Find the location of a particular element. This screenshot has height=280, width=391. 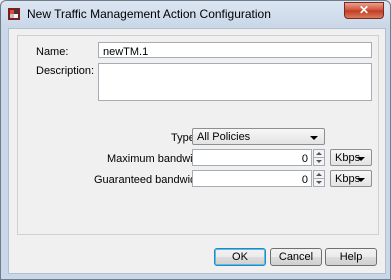

max-bandwidth-unit-dropdown: Kbps is located at coordinates (351, 157).